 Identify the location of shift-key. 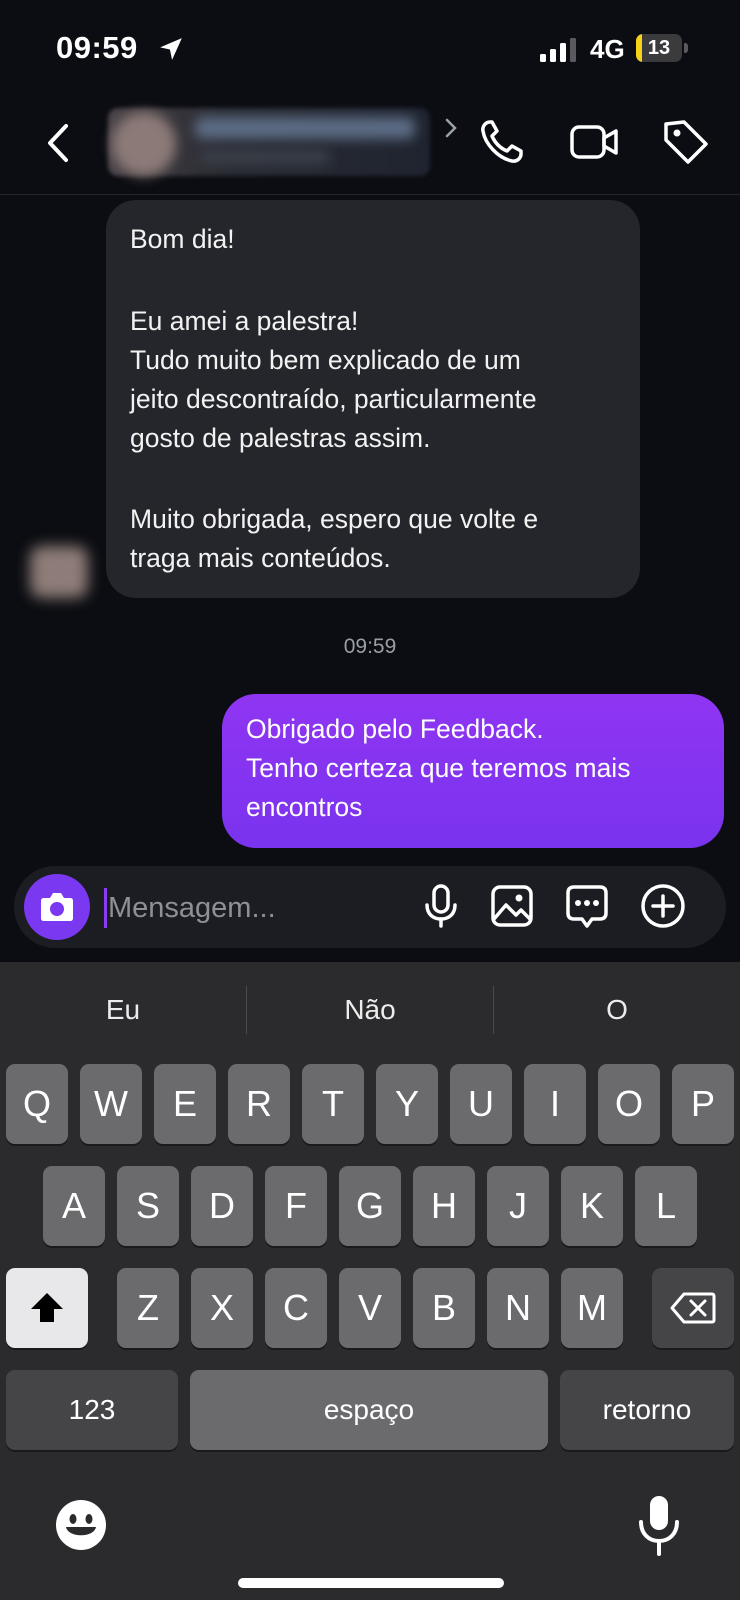
(47, 1308).